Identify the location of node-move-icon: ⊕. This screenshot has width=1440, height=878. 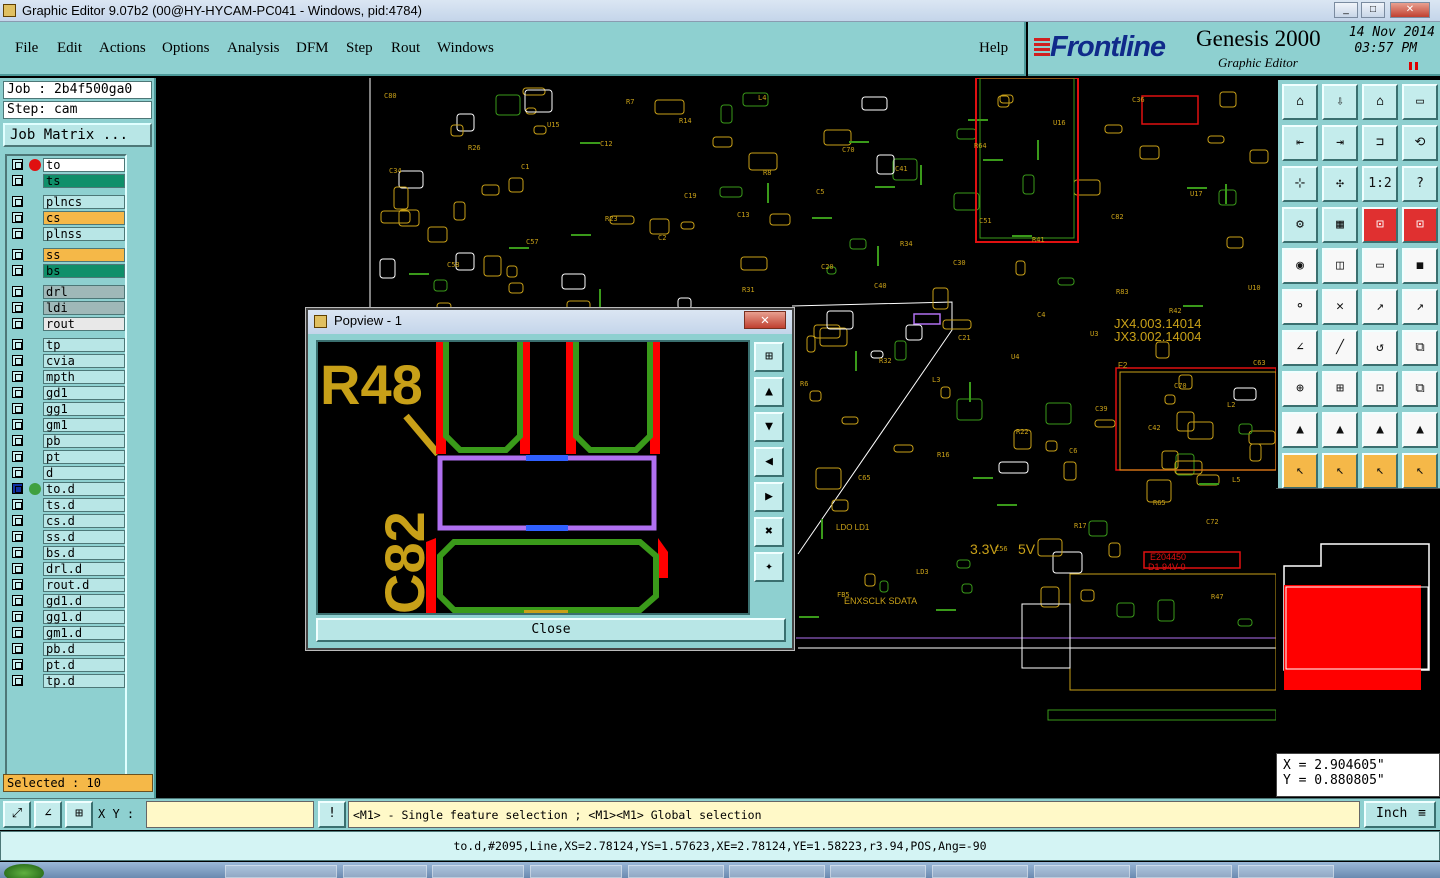
(1300, 389).